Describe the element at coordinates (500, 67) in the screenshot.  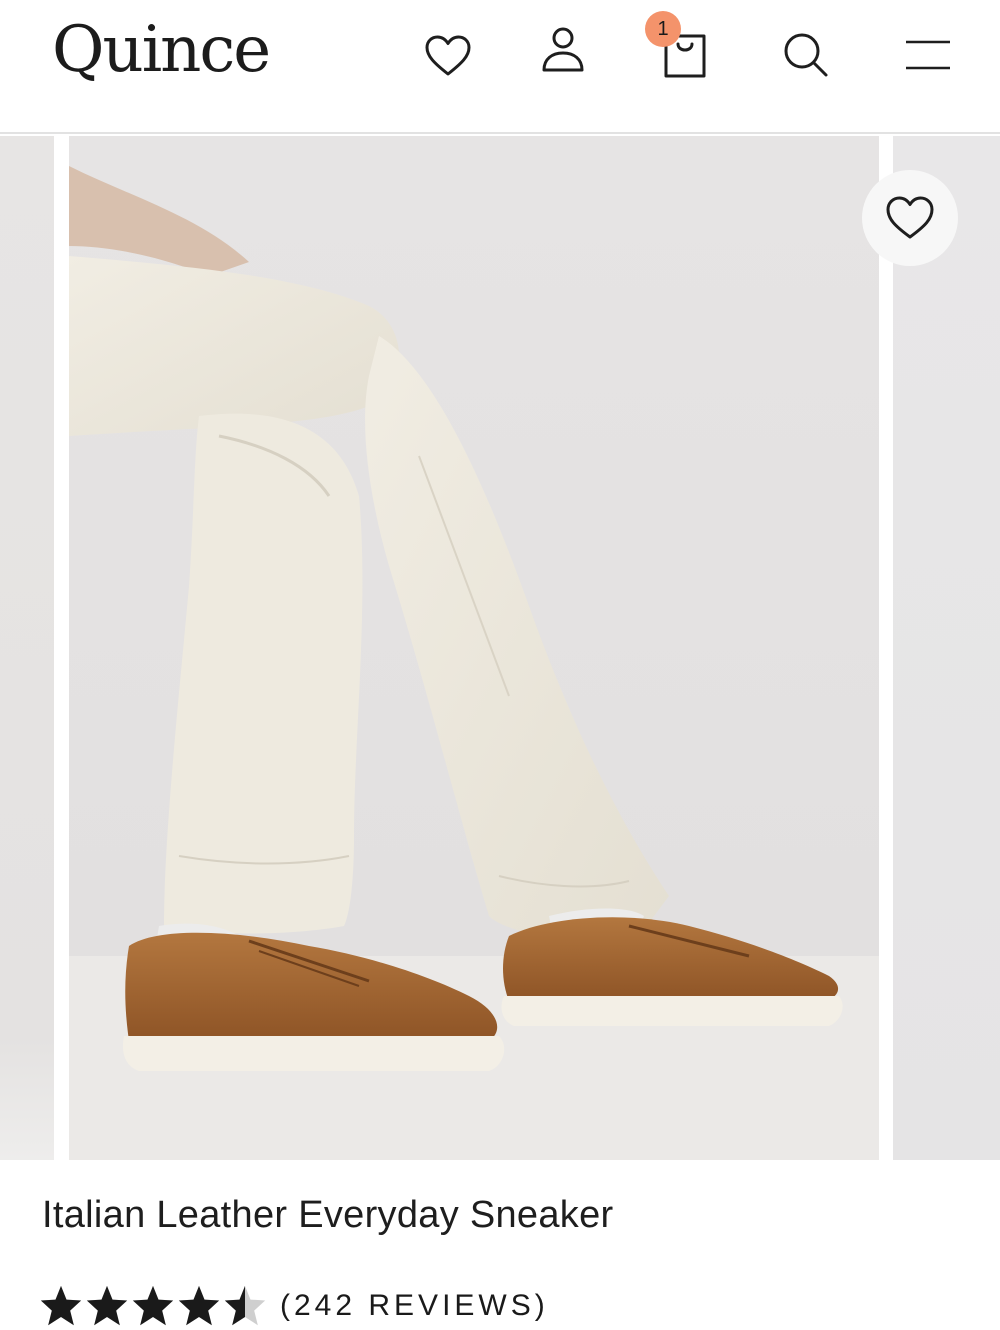
I see `site-header: Quince 1` at that location.